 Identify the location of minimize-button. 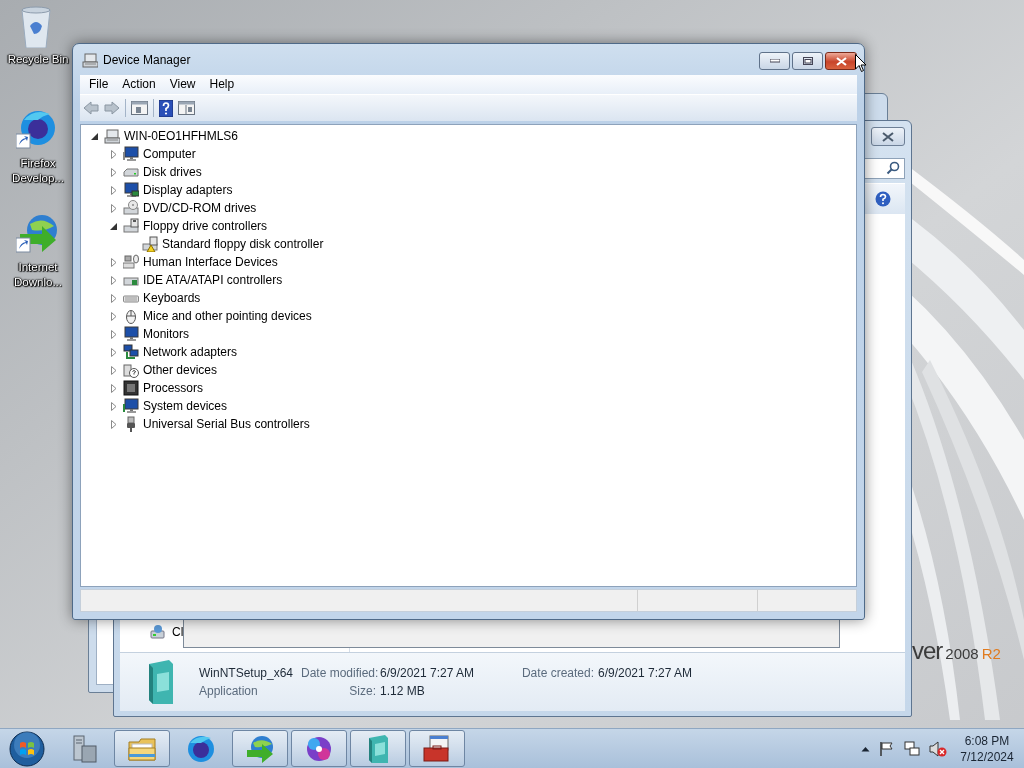
(774, 61).